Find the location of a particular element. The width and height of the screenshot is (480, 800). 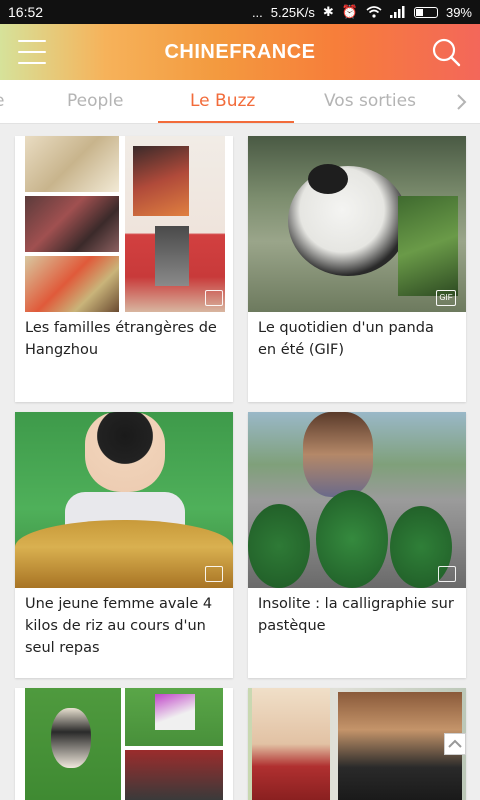

wifi-icon is located at coordinates (374, 12).